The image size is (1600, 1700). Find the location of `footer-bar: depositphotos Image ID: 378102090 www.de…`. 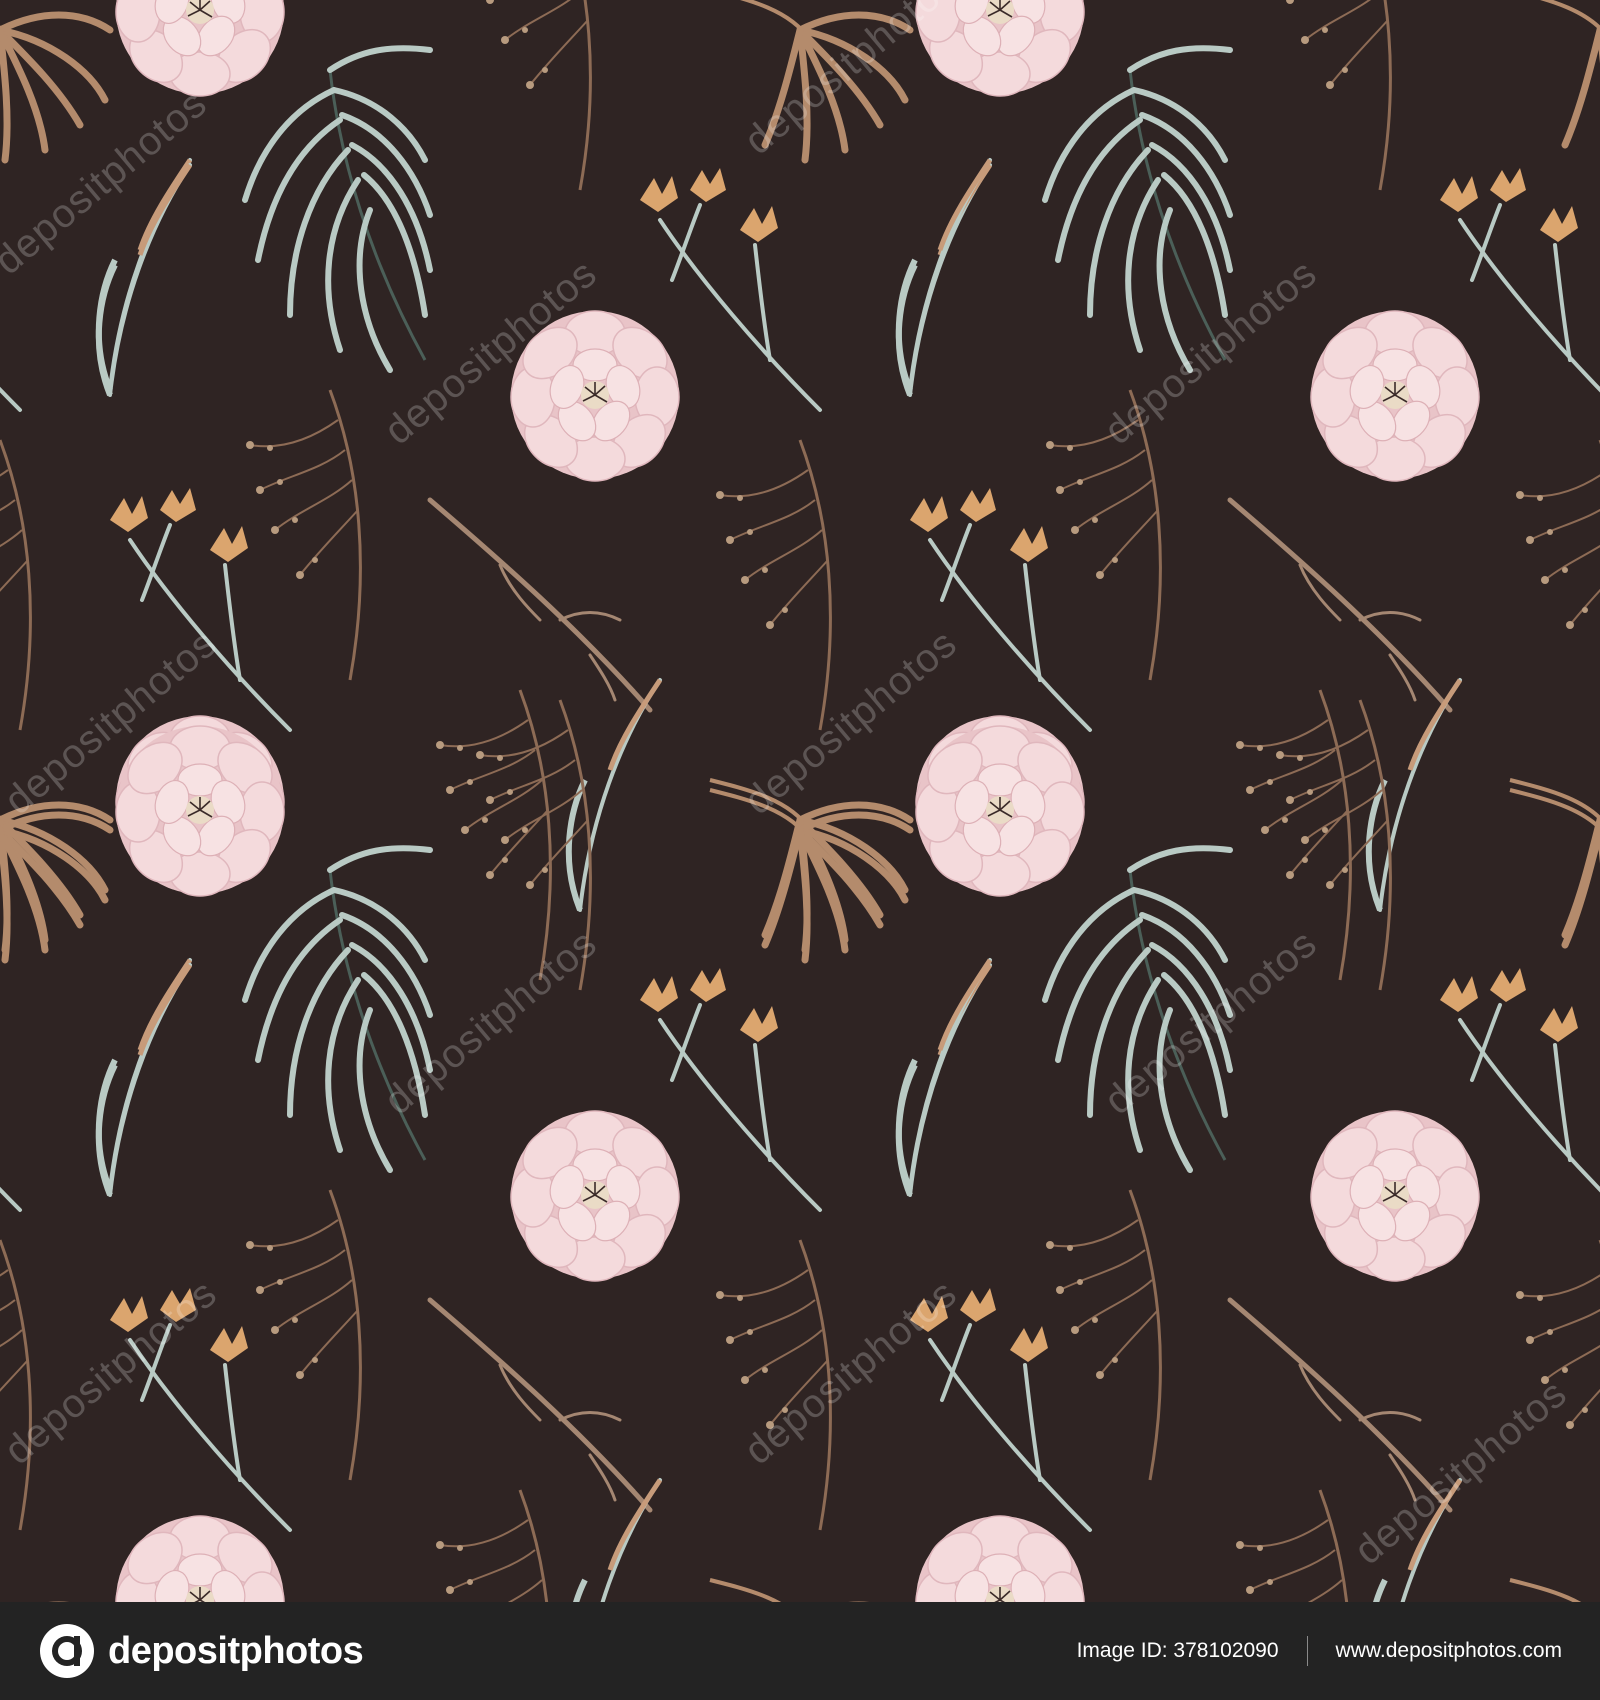

footer-bar: depositphotos Image ID: 378102090 www.de… is located at coordinates (800, 1651).